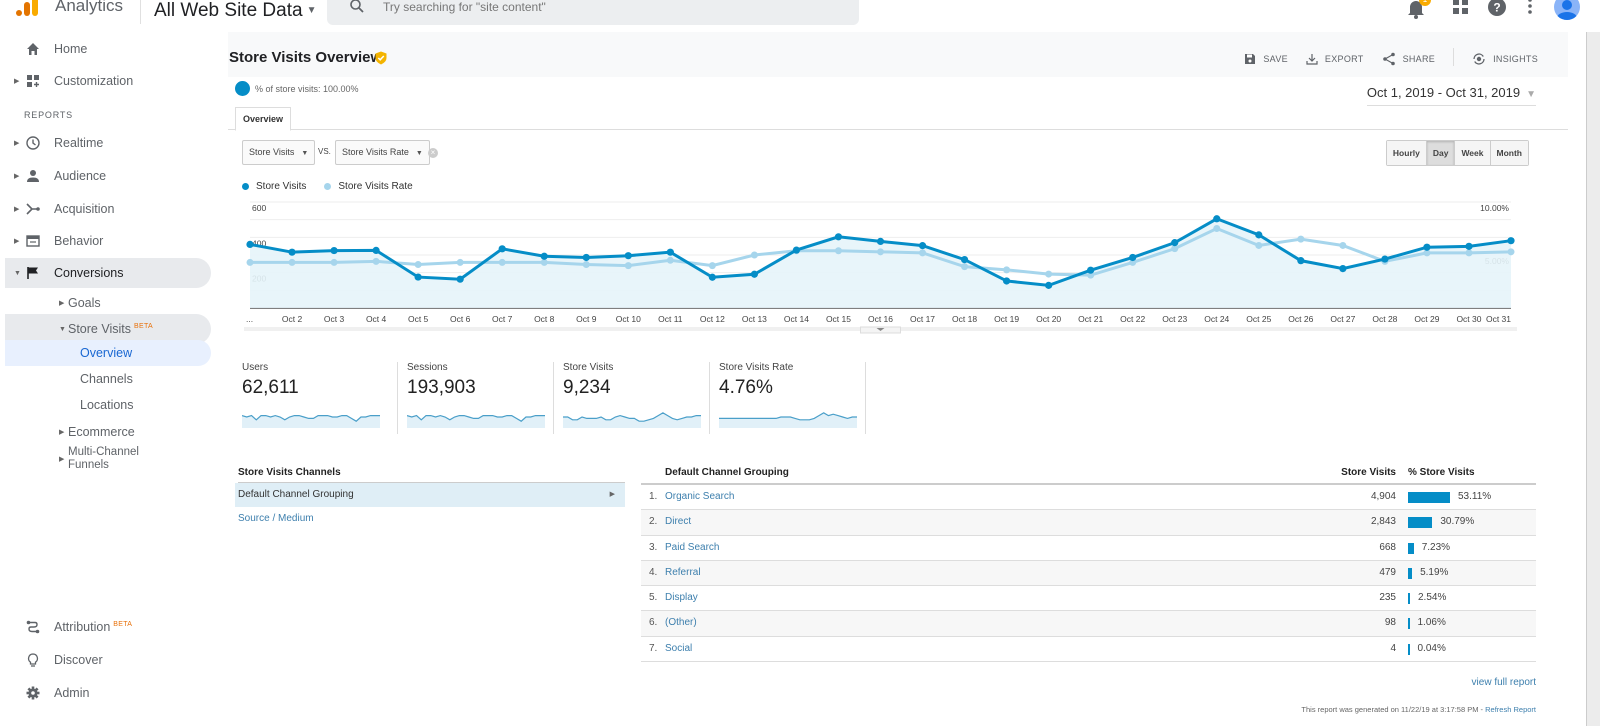 Image resolution: width=1600 pixels, height=726 pixels. I want to click on store-visits-value: 98, so click(1390, 623).